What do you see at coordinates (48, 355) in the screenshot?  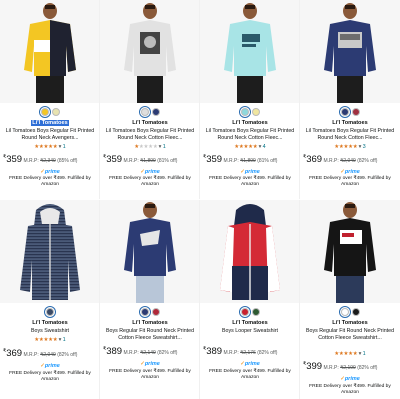 I see `mrp: ₹2,049` at bounding box center [48, 355].